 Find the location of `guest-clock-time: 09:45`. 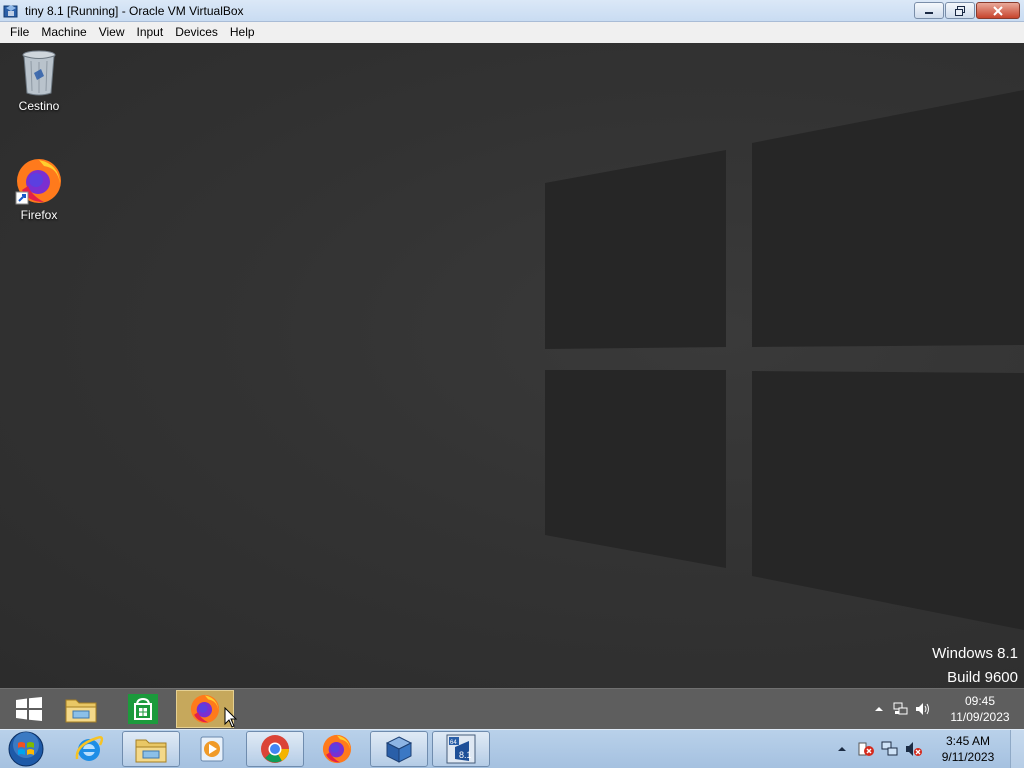

guest-clock-time: 09:45 is located at coordinates (980, 701).